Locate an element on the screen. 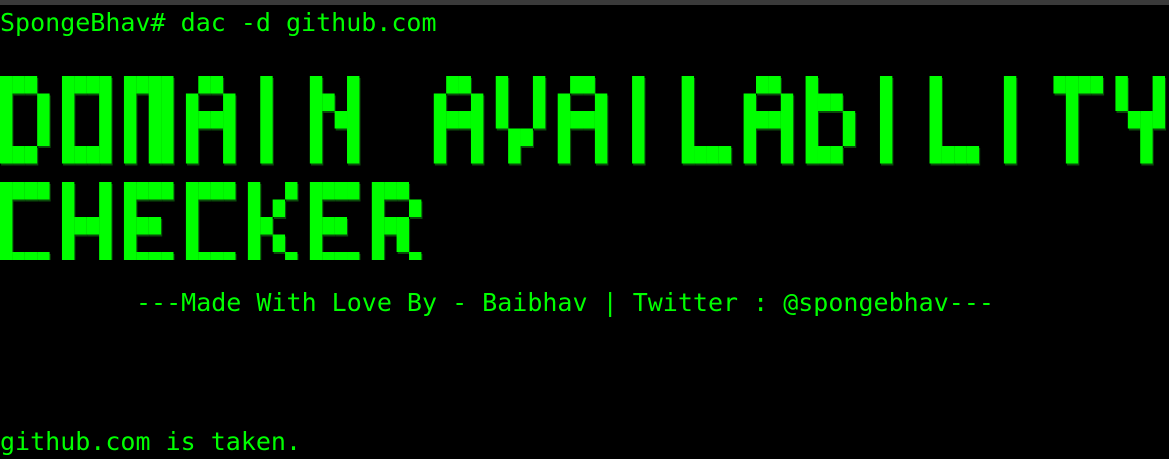 The image size is (1169, 459). result-output: github.com is taken. is located at coordinates (151, 441).